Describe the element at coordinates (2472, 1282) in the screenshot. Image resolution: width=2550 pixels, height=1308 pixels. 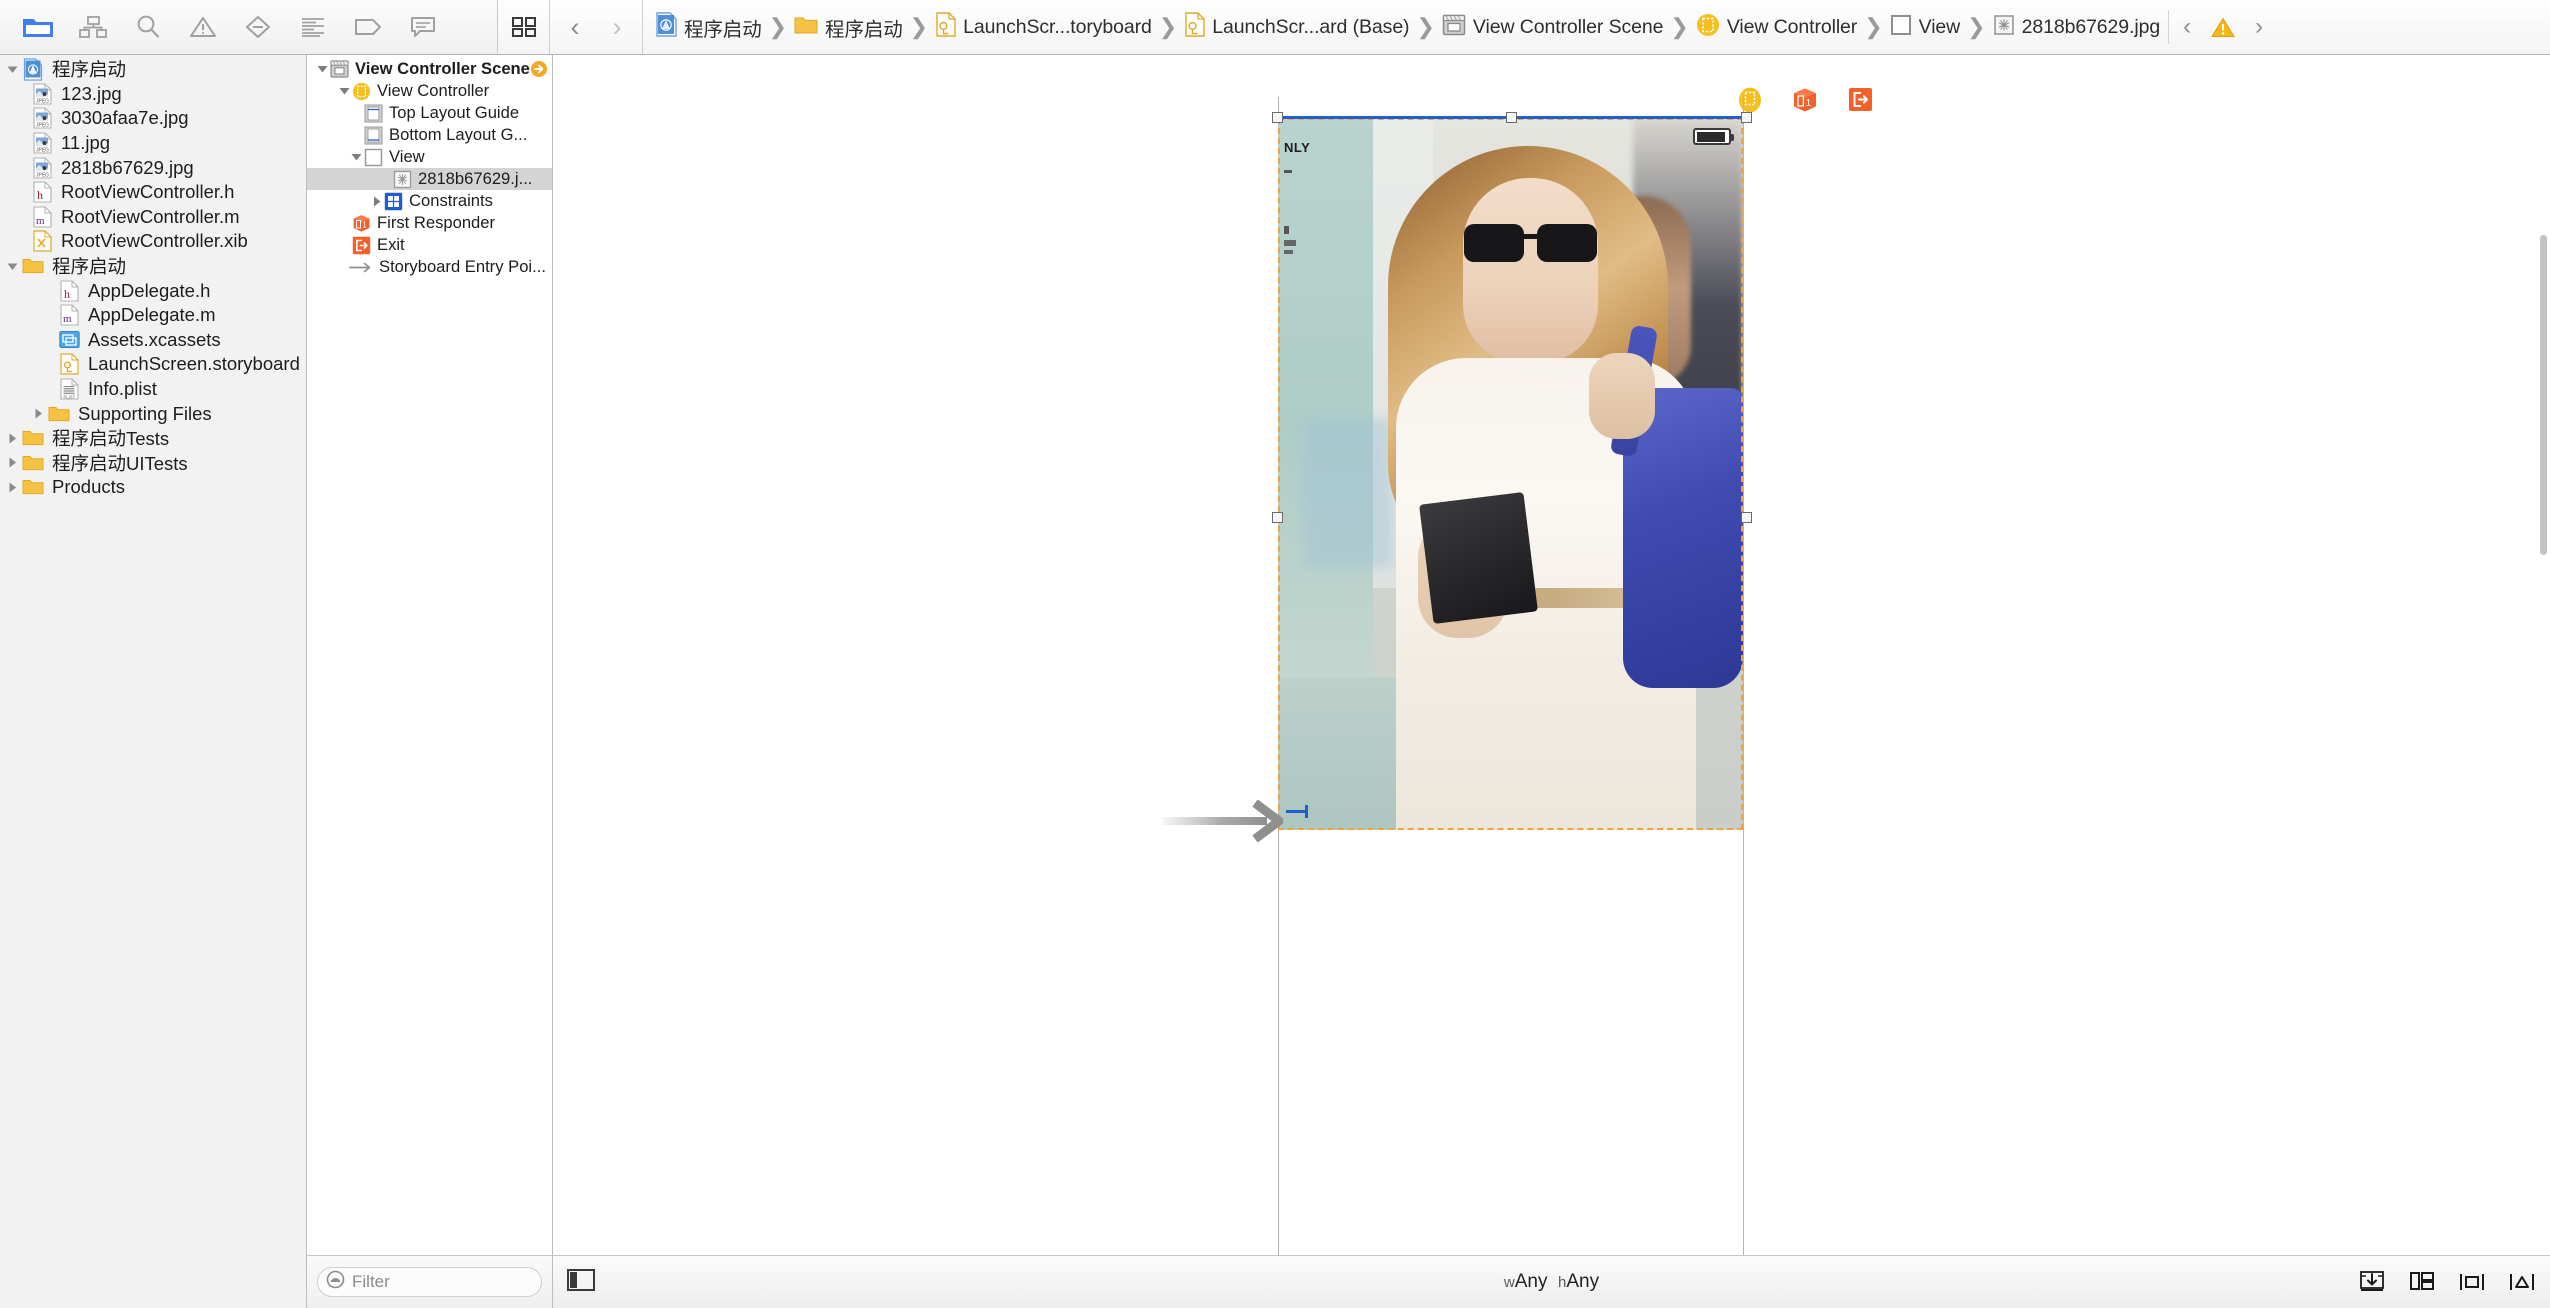
I see `align-button` at that location.